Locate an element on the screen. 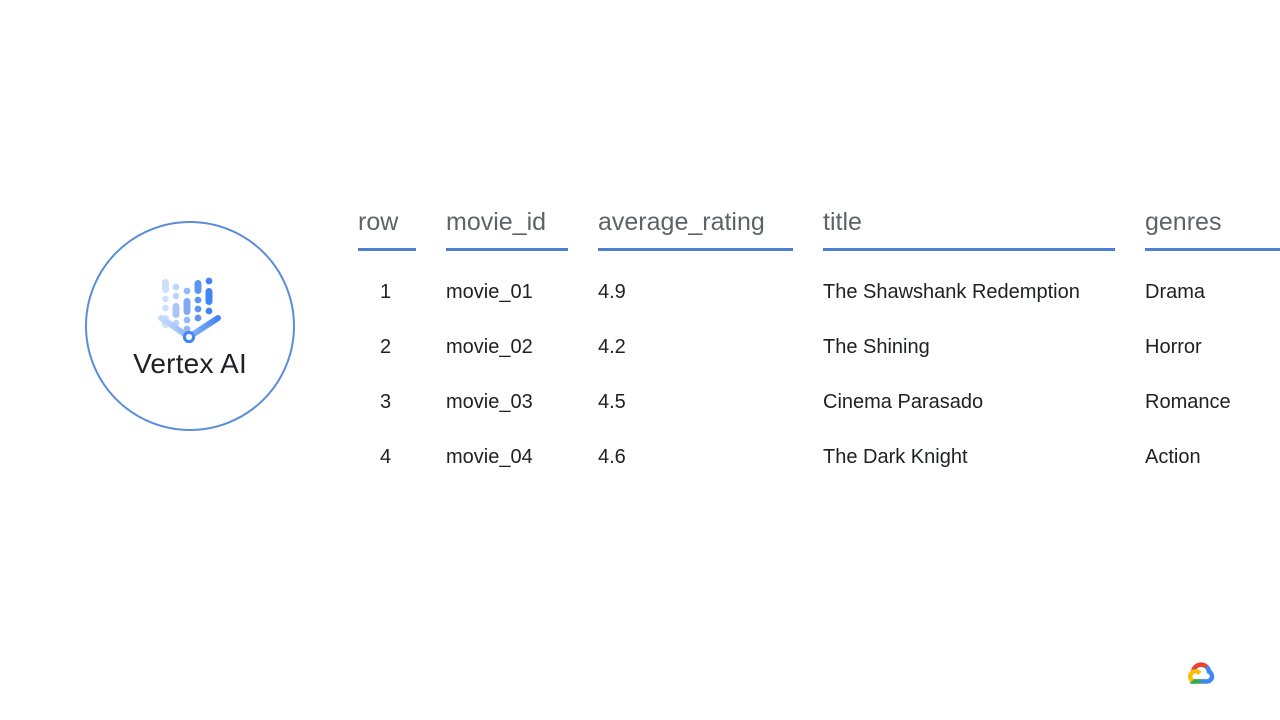 This screenshot has height=720, width=1280. column-header-average-rating: average_rating is located at coordinates (710, 236).